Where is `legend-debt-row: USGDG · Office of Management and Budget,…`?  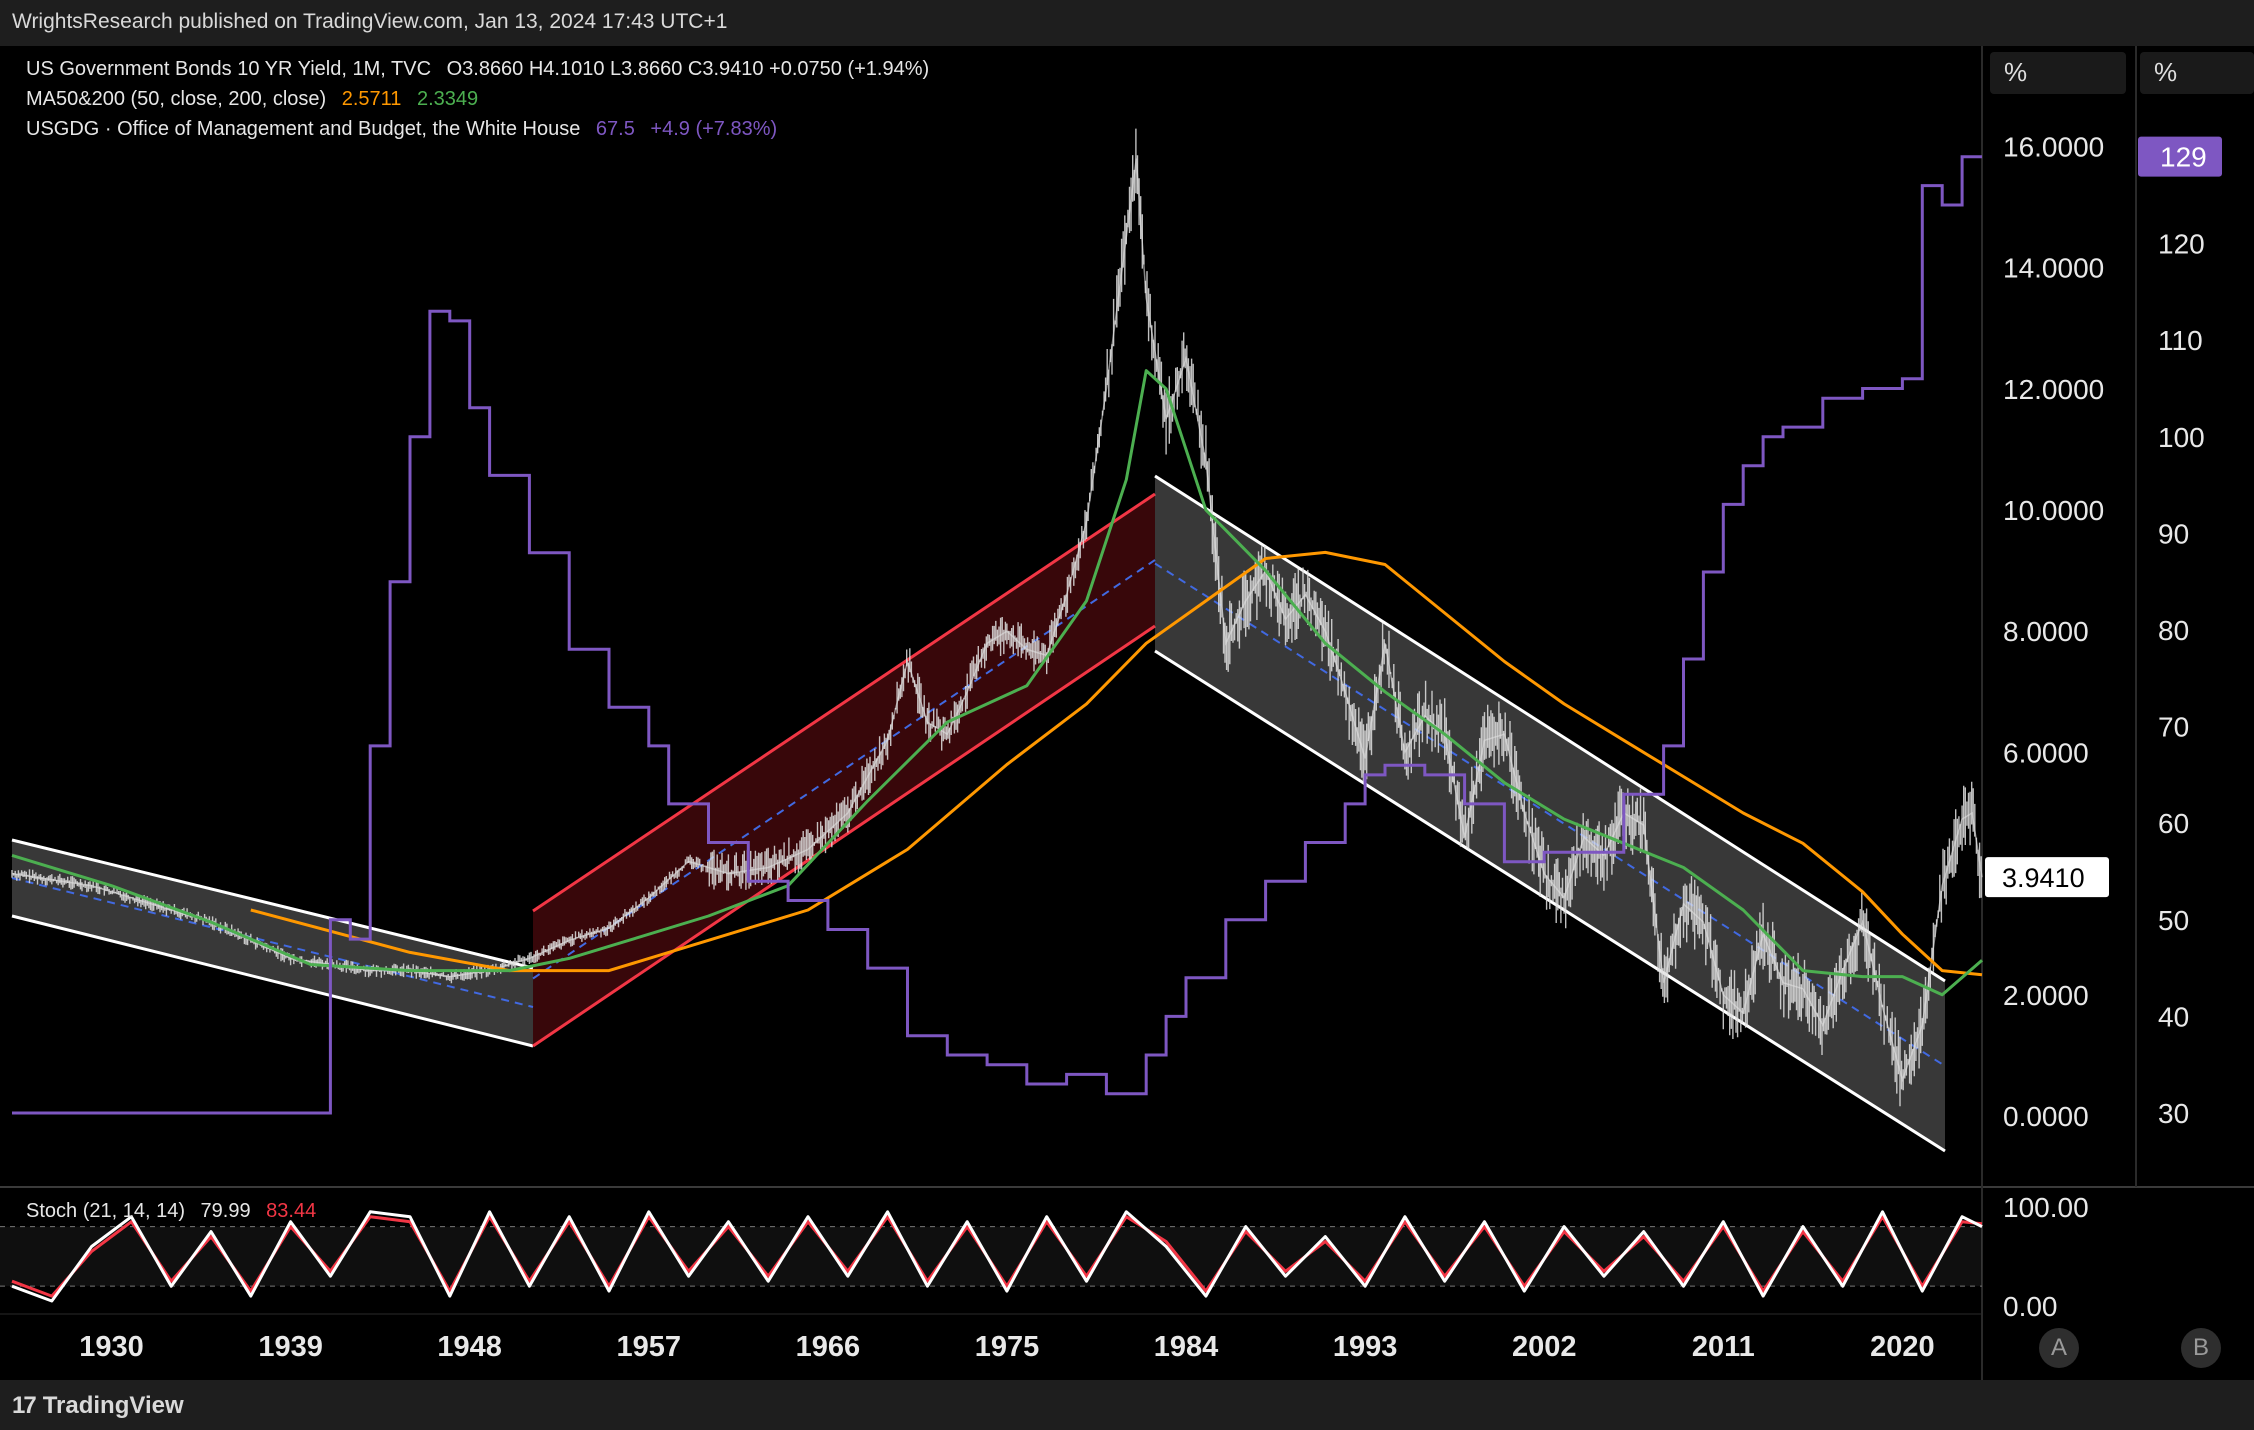 legend-debt-row: USGDG · Office of Management and Budget,… is located at coordinates (401, 129).